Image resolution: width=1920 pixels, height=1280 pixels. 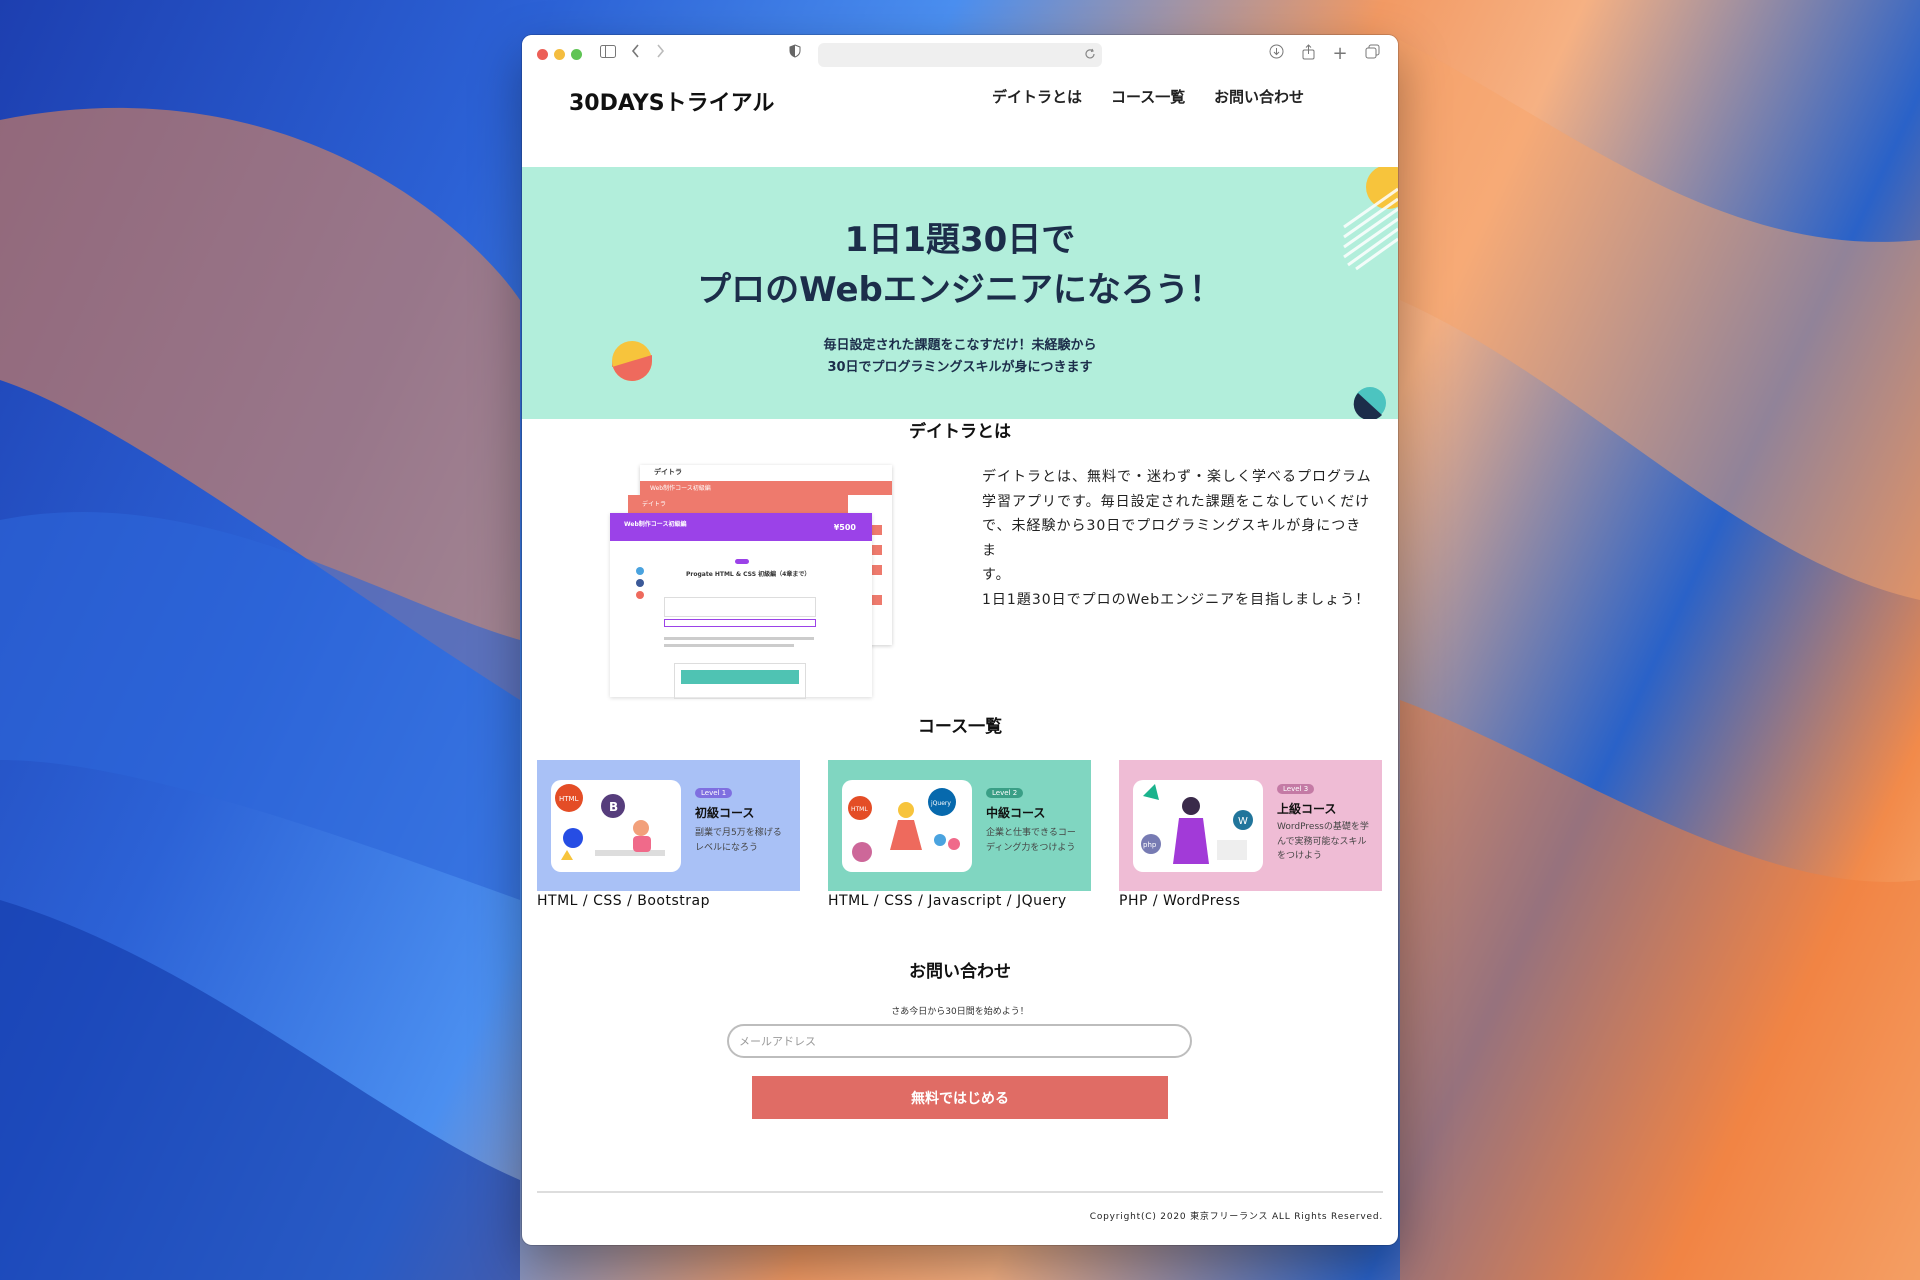 What do you see at coordinates (1148, 96) in the screenshot?
I see `nav-link-courses: コース一覧` at bounding box center [1148, 96].